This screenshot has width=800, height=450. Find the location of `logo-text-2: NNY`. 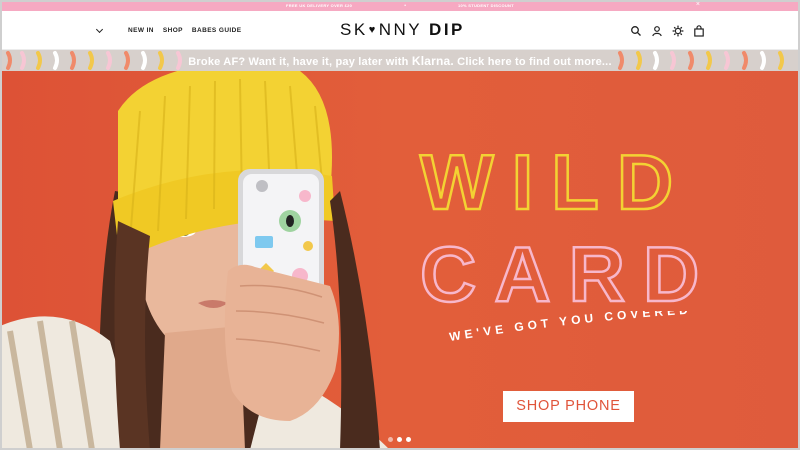

logo-text-2: NNY is located at coordinates (400, 29).